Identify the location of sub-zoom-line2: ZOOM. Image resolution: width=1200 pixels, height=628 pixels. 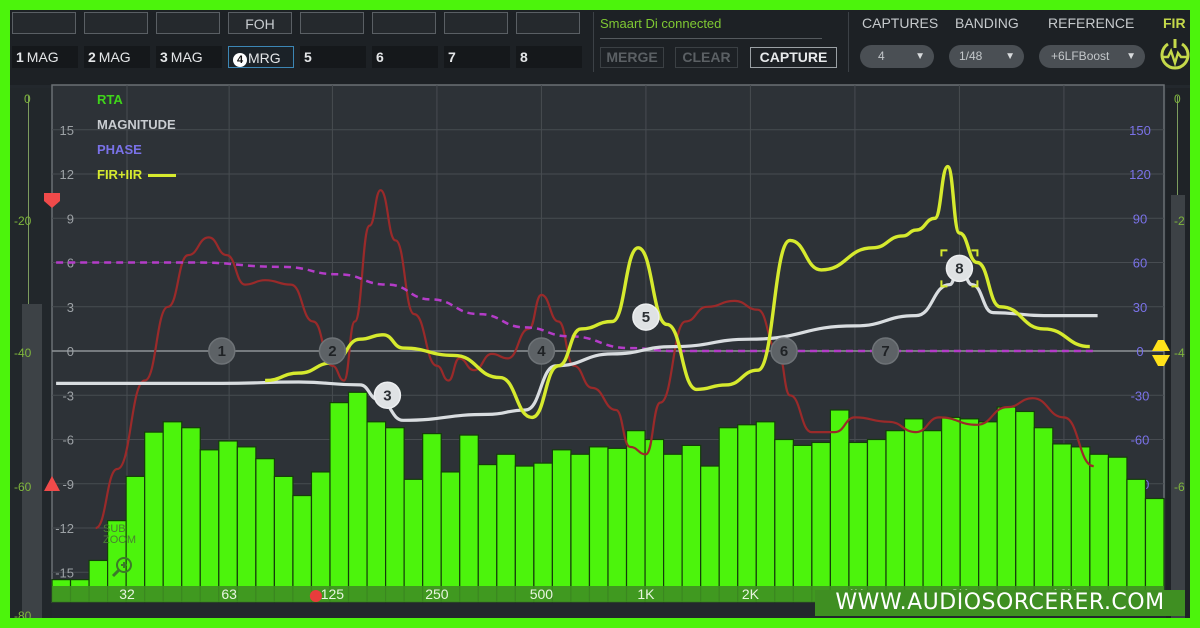
(119, 540).